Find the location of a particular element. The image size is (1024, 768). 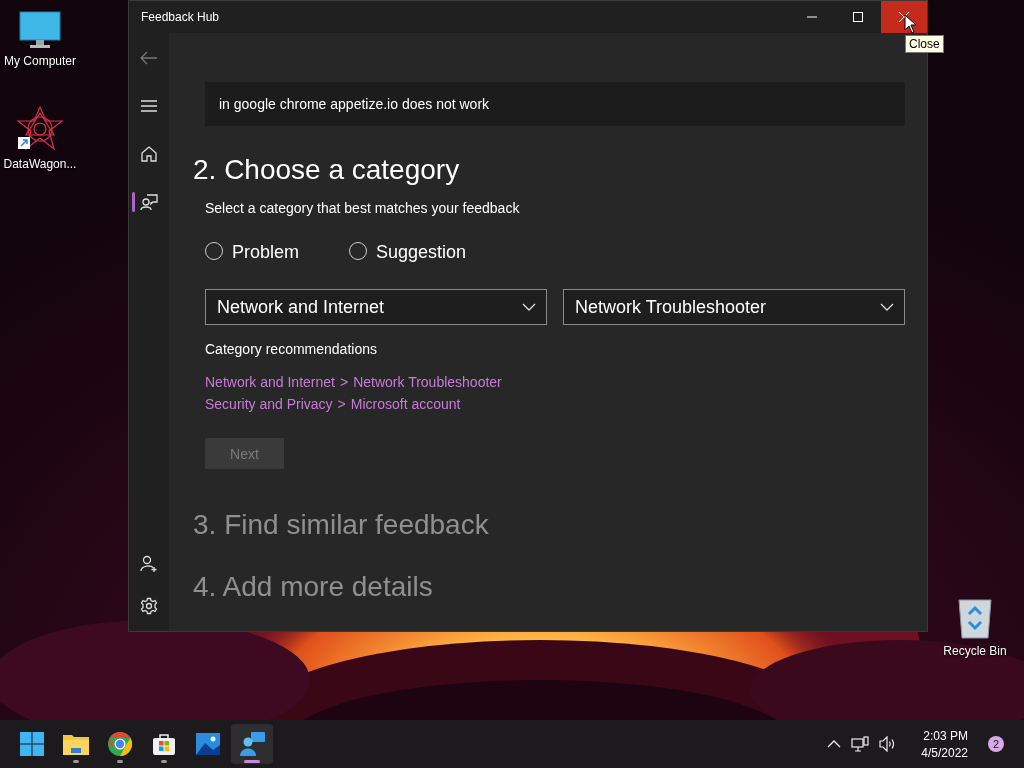

cursor-icon is located at coordinates (910, 24).